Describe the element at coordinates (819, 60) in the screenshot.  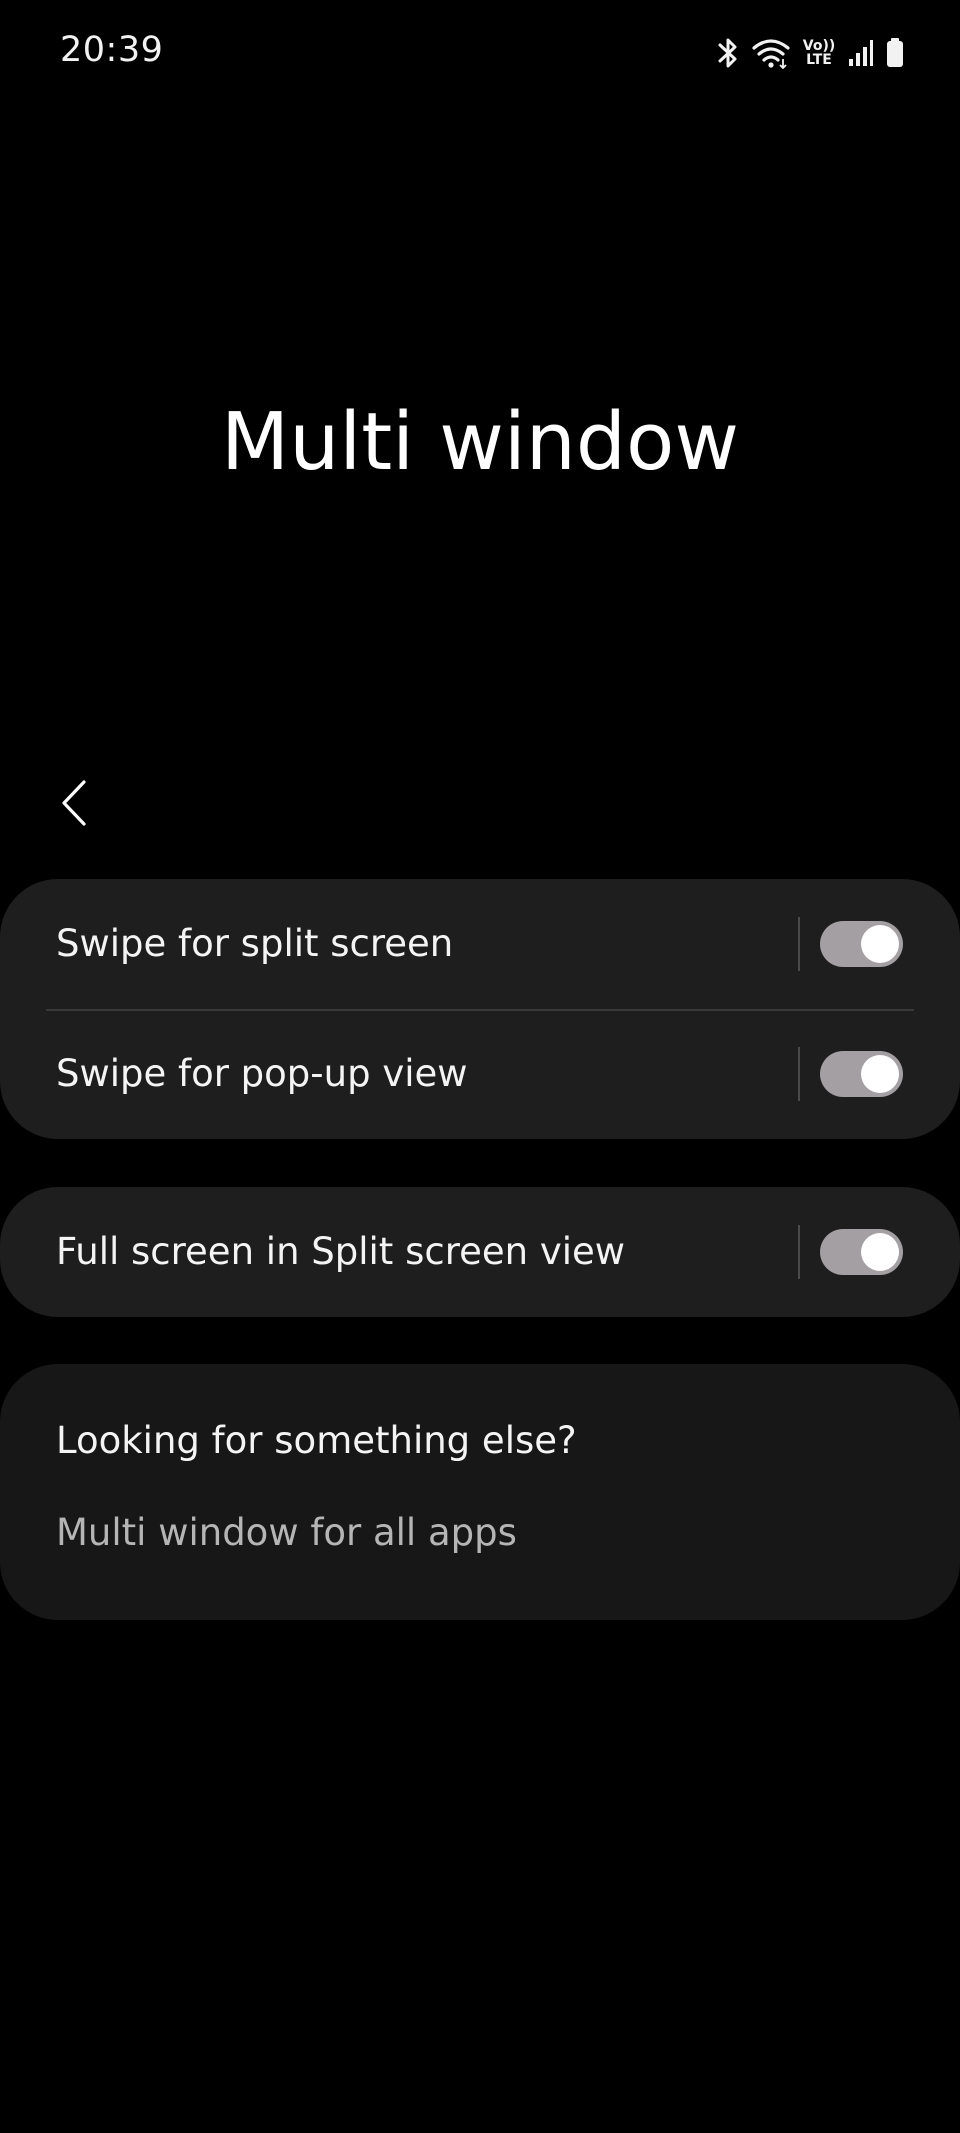
I see `volte-bottom-text: LTE` at that location.